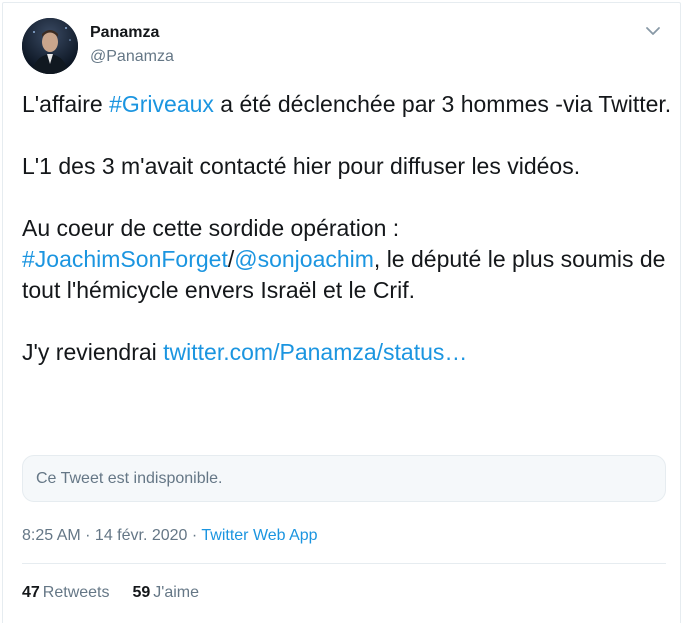 The image size is (683, 623). Describe the element at coordinates (31, 592) in the screenshot. I see `retweets-count: 47` at that location.